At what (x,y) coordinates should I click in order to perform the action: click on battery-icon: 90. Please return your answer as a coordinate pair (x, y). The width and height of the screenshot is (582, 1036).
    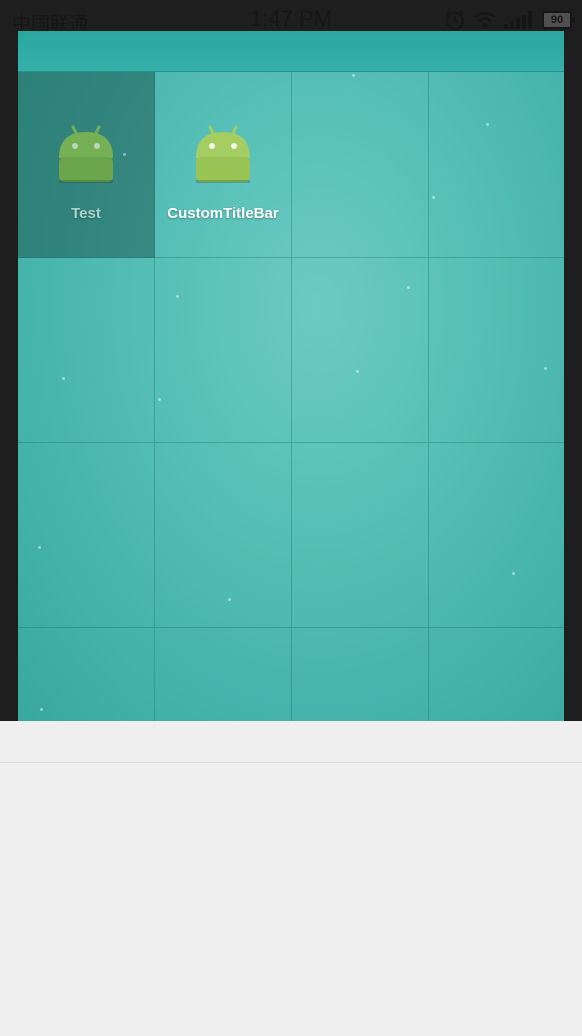
    Looking at the image, I should click on (558, 20).